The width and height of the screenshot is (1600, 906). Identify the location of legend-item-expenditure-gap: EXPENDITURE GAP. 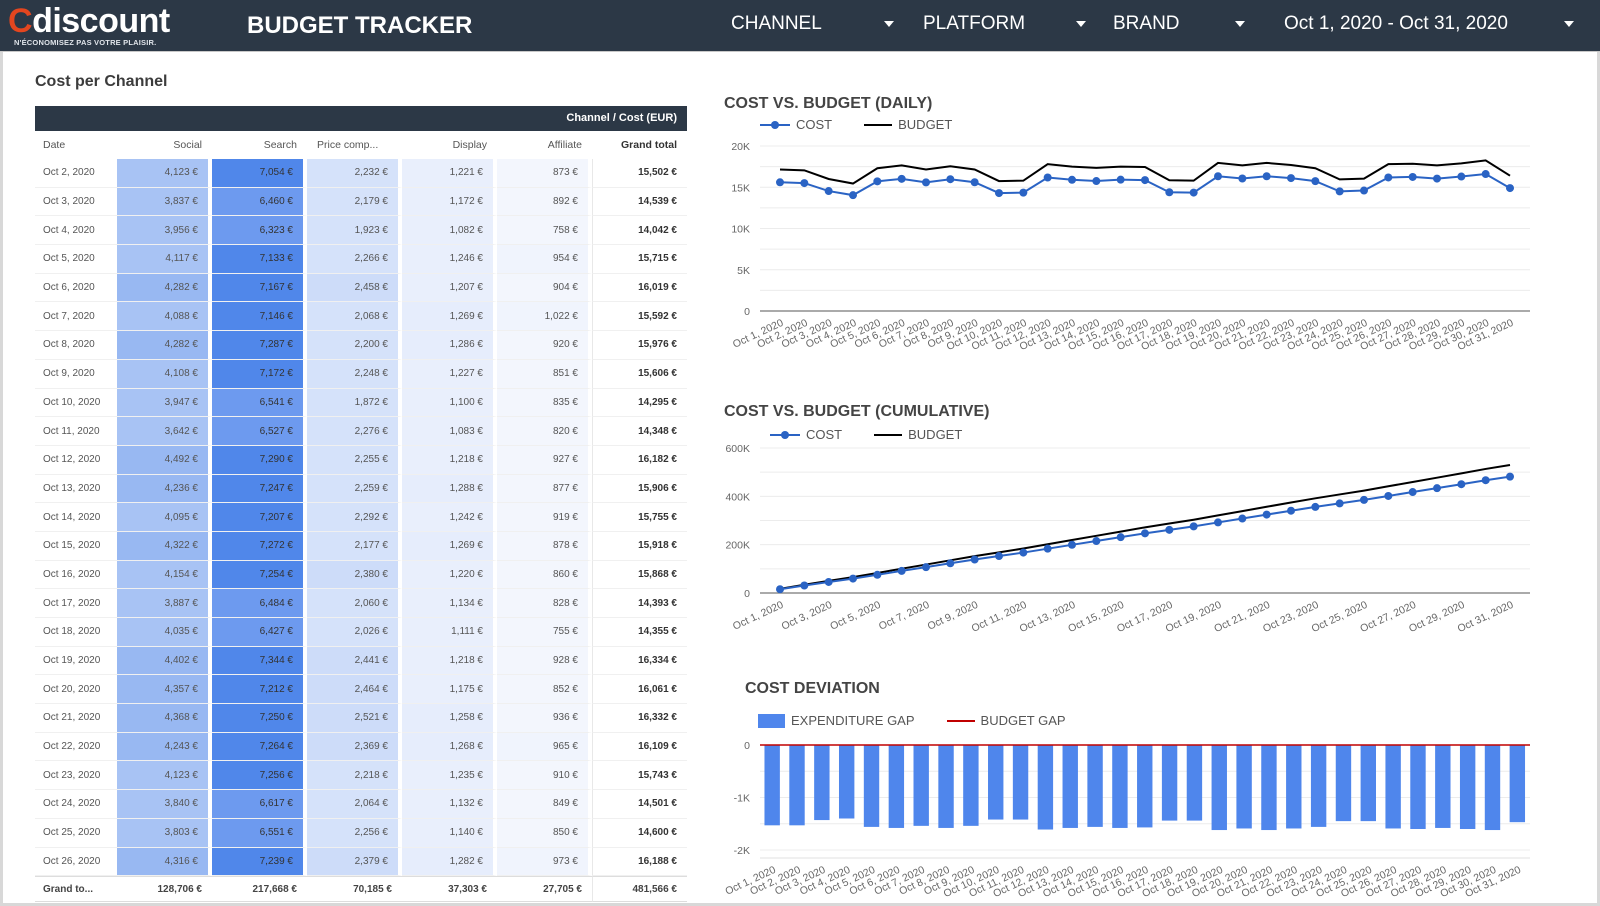
(836, 720).